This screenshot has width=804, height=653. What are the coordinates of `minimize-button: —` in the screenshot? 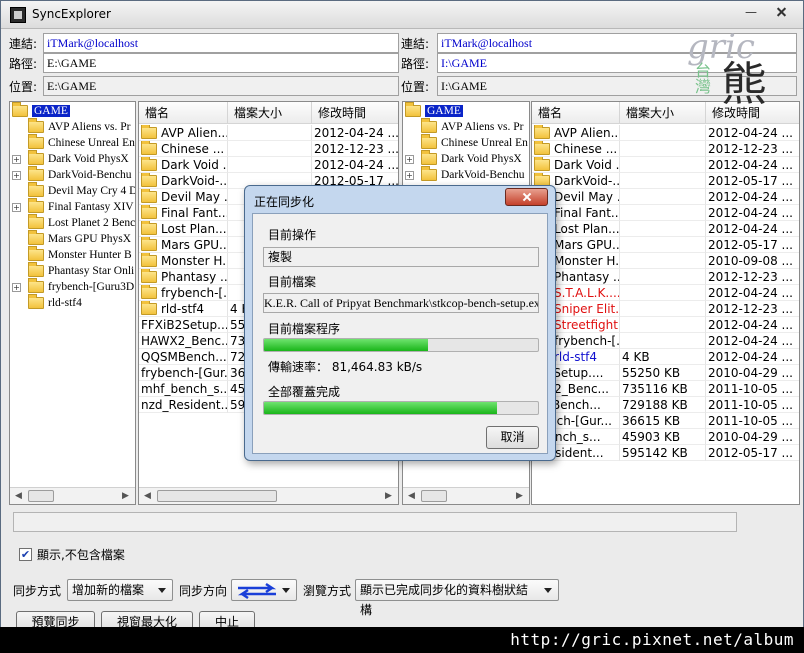 It's located at (751, 12).